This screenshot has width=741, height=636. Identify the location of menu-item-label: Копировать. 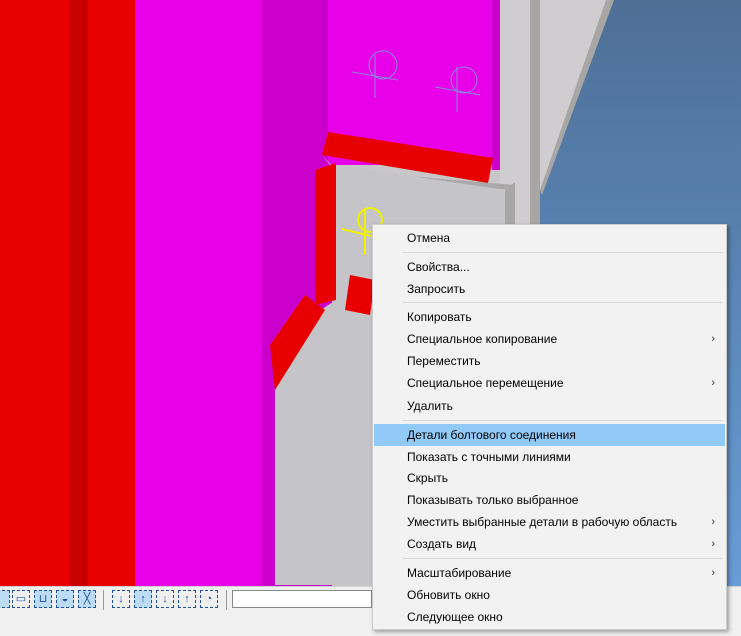
(439, 317).